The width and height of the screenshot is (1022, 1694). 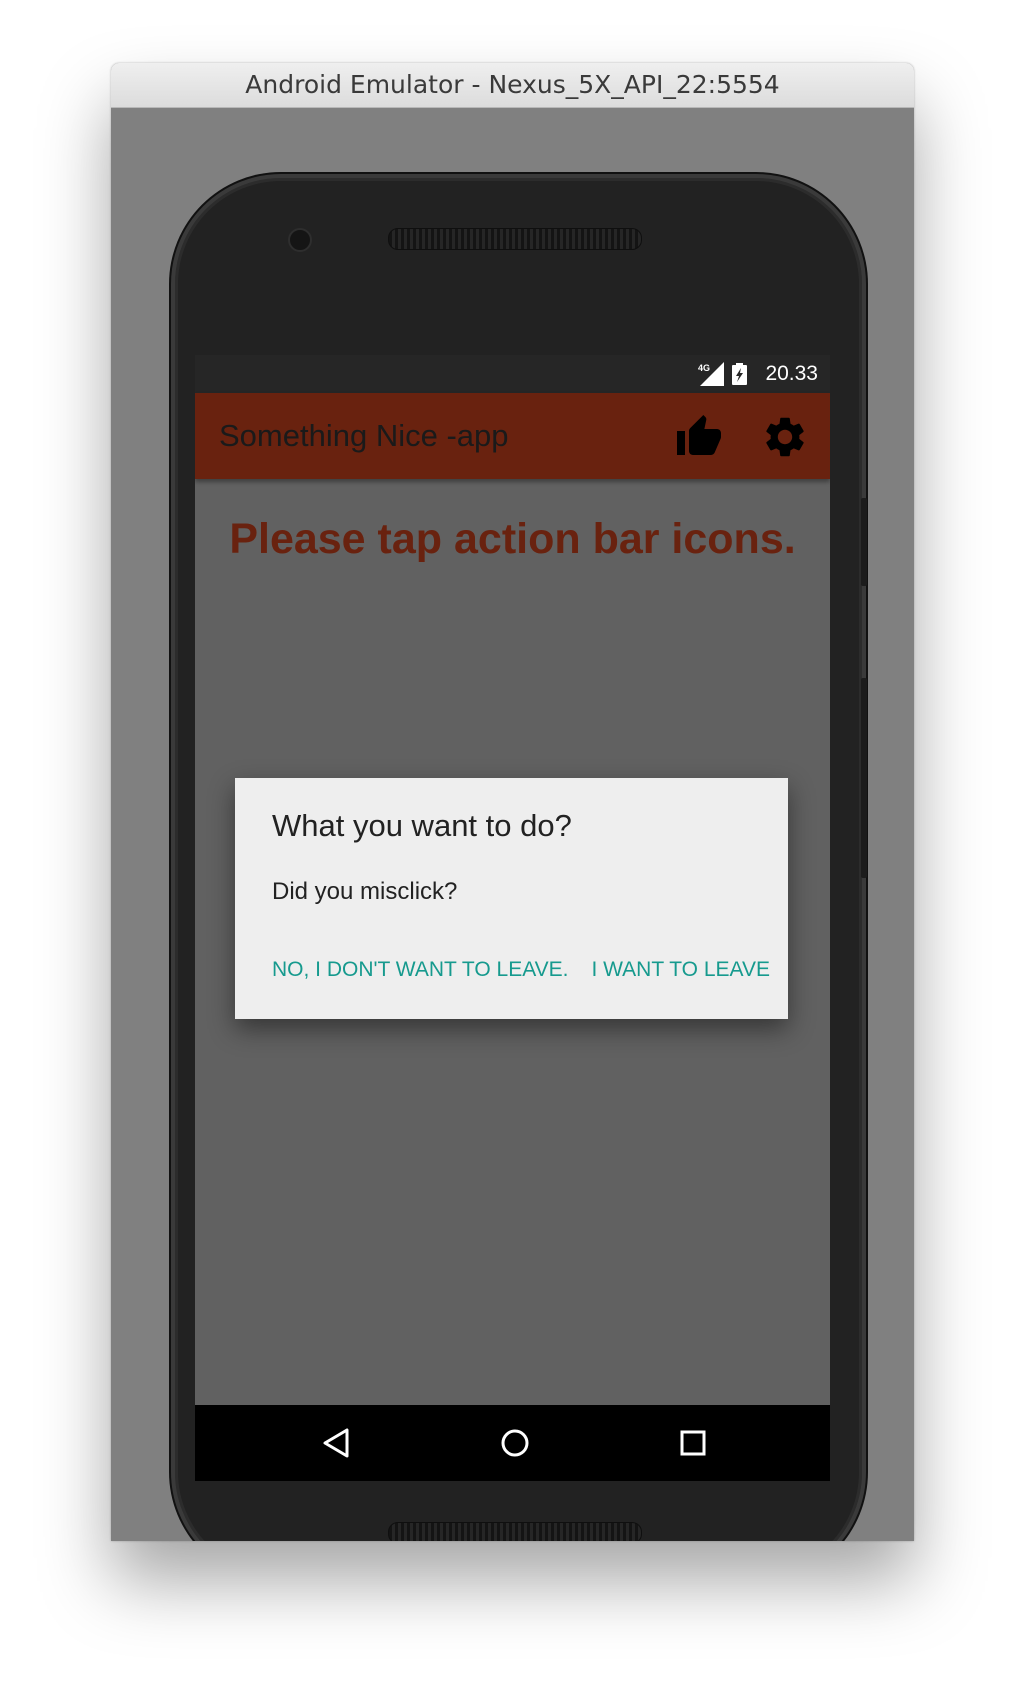 What do you see at coordinates (864, 542) in the screenshot?
I see `volume-button` at bounding box center [864, 542].